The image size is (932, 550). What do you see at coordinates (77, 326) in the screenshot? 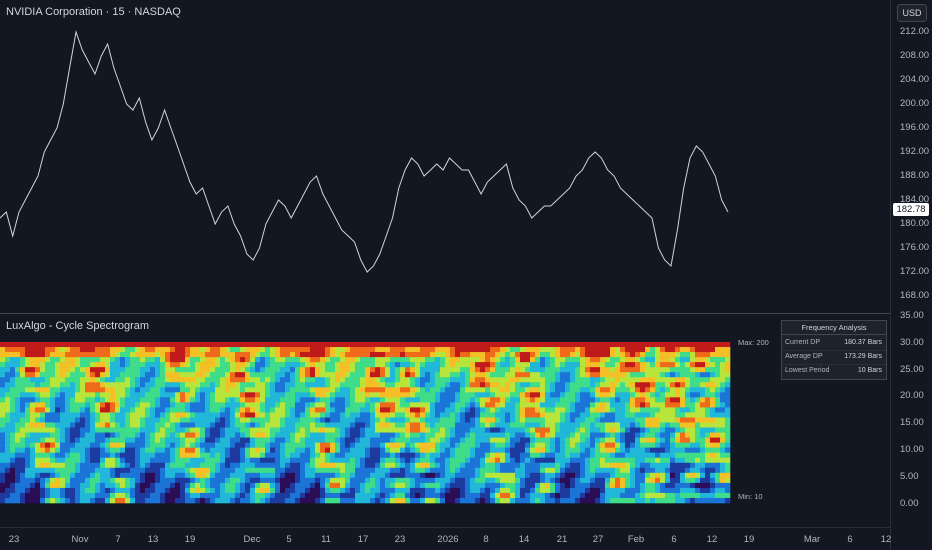
I see `indicator-title: LuxAlgo - Cycle Spectrogram` at bounding box center [77, 326].